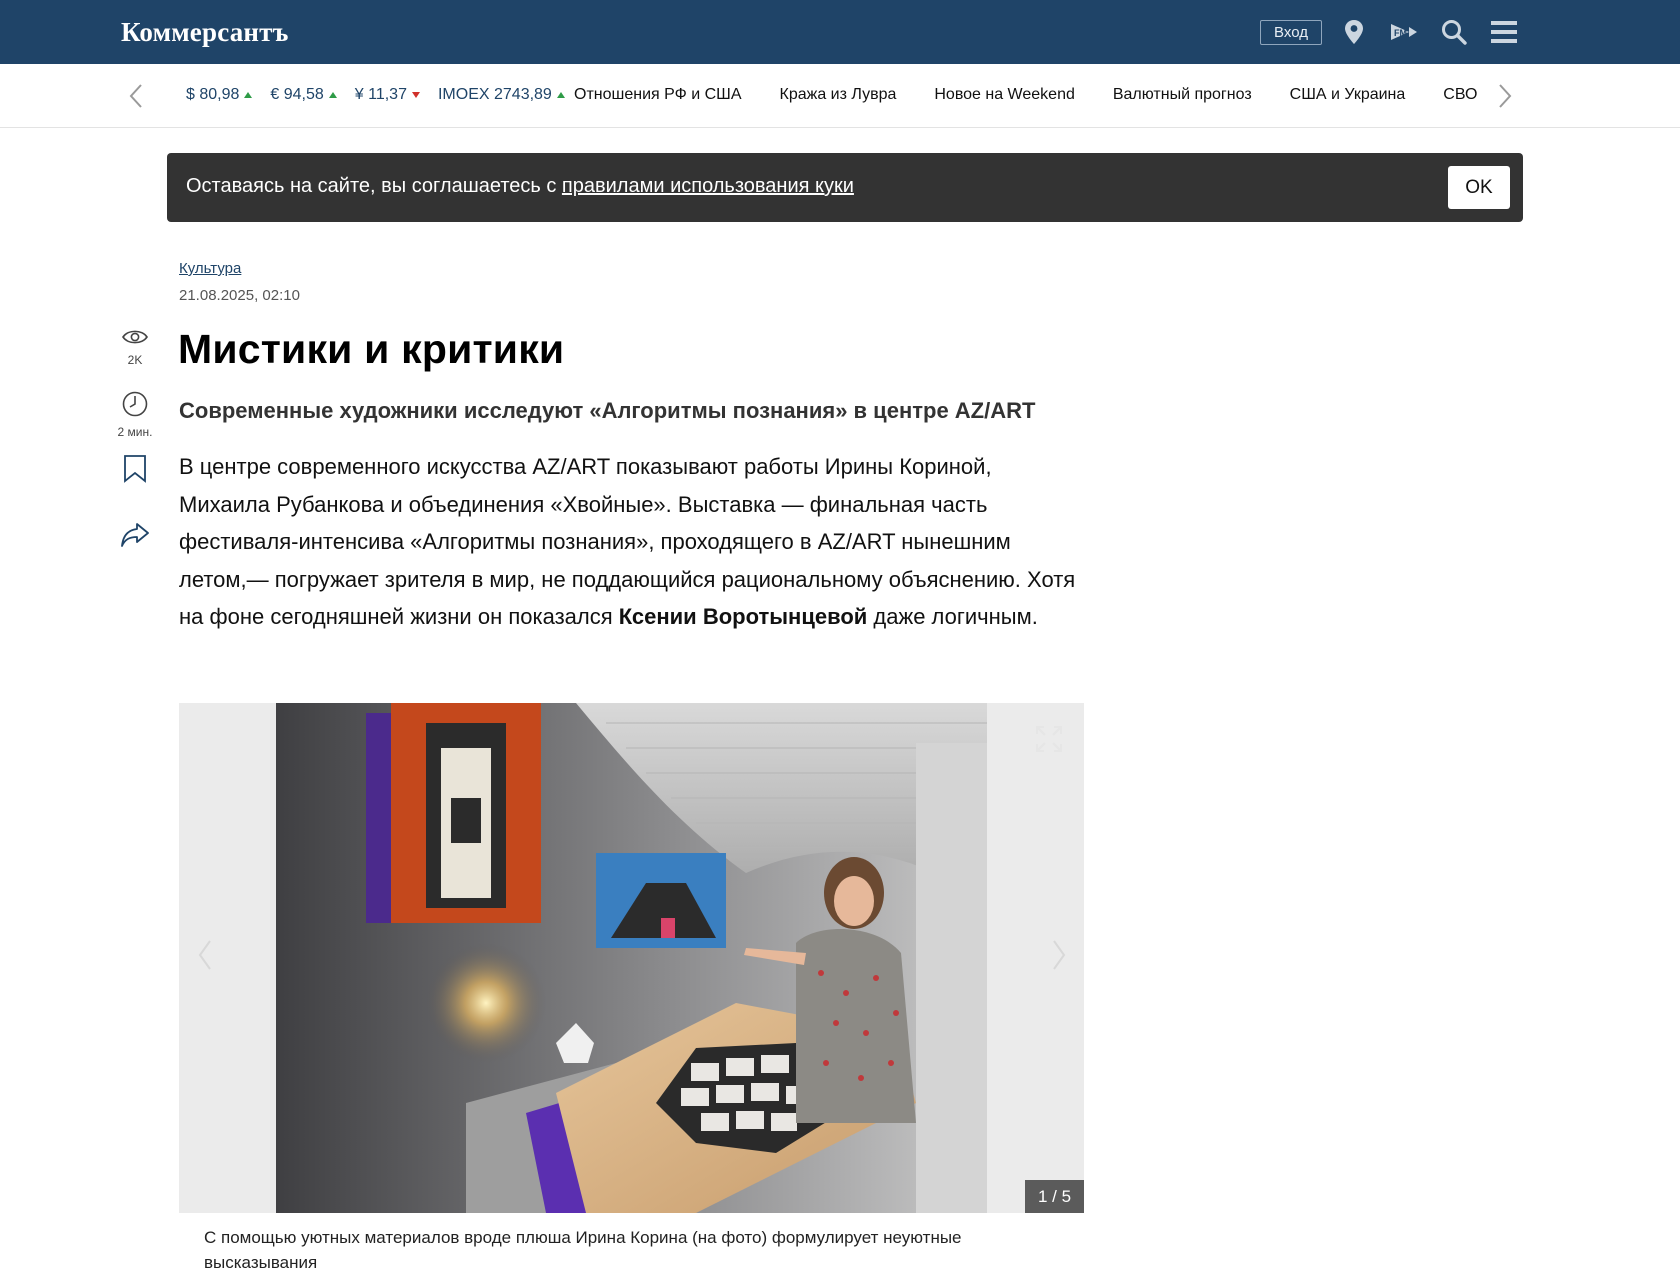  Describe the element at coordinates (136, 96) in the screenshot. I see `chevron-left-icon` at that location.